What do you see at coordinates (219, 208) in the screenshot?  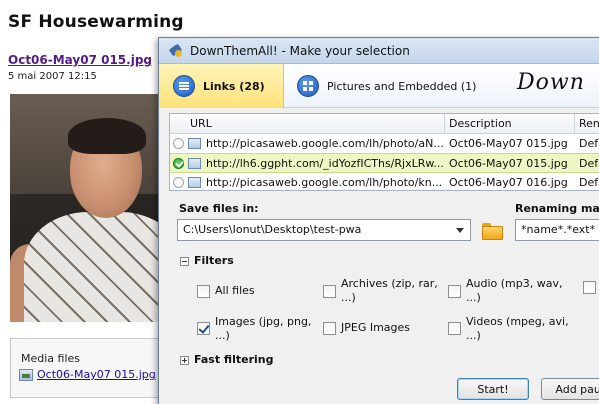 I see `save-files-label: Save files in:` at bounding box center [219, 208].